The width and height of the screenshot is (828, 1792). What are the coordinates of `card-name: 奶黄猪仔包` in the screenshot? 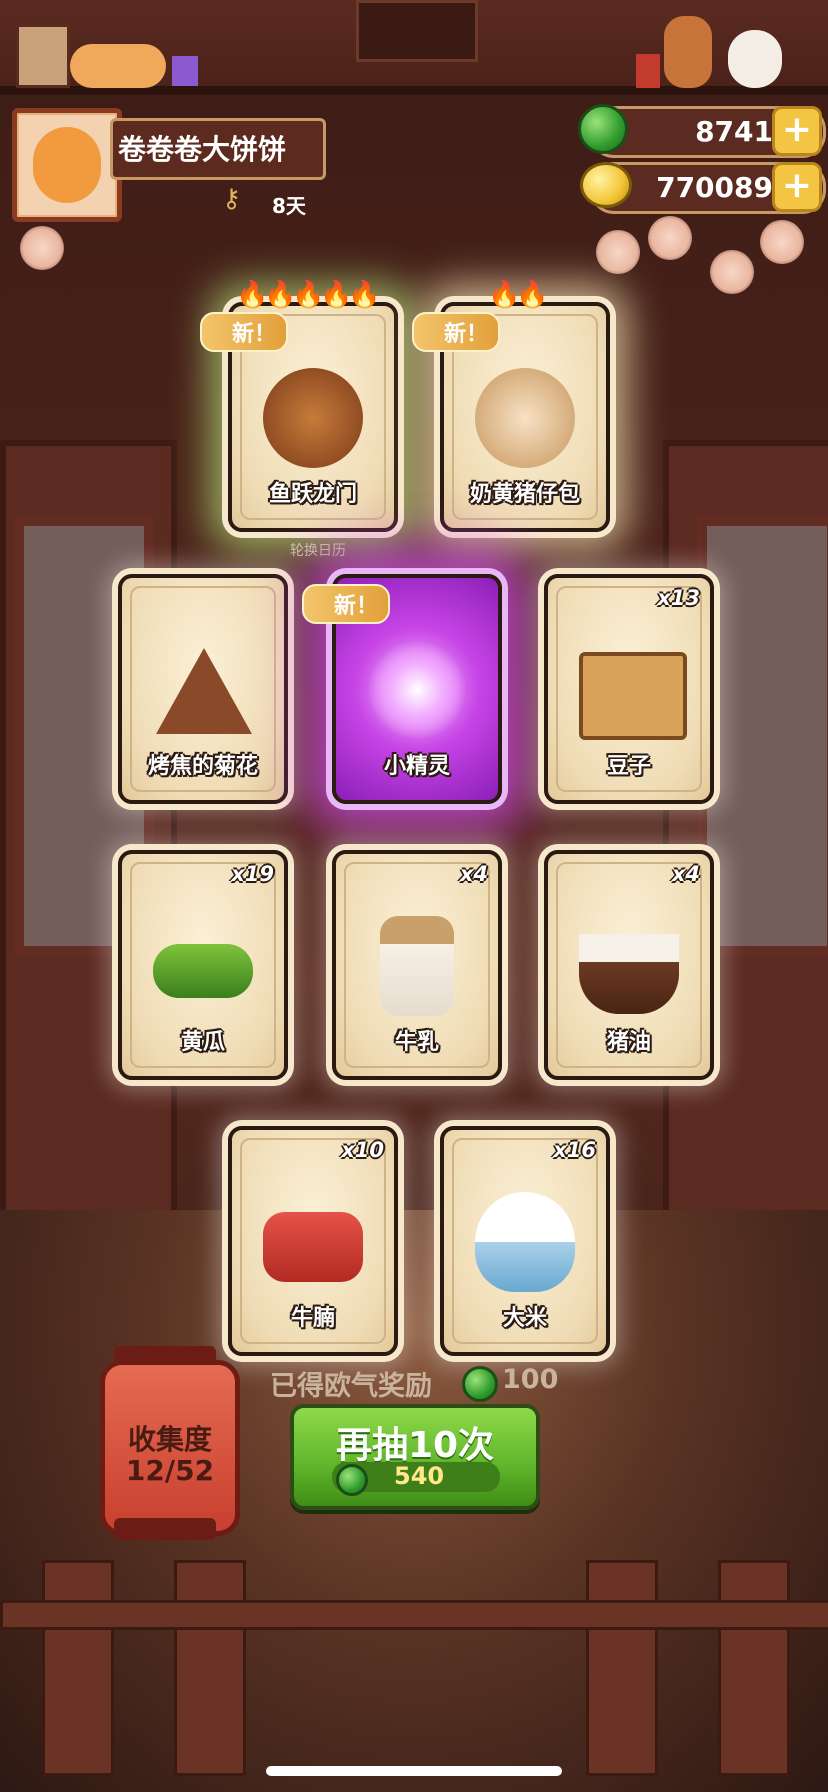 It's located at (524, 494).